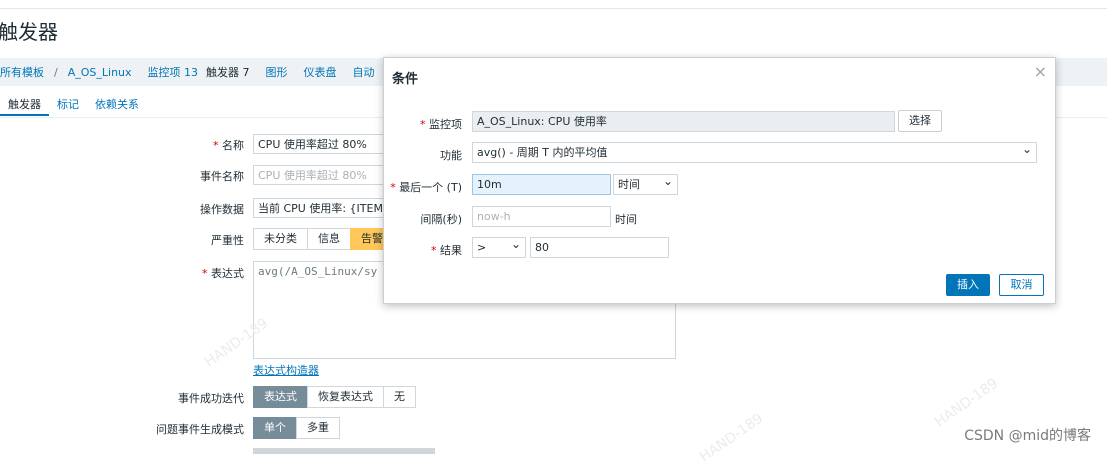 This screenshot has height=466, width=1107. Describe the element at coordinates (345, 397) in the screenshot. I see `ok-event-recovery-expression: 恢复表达式` at that location.